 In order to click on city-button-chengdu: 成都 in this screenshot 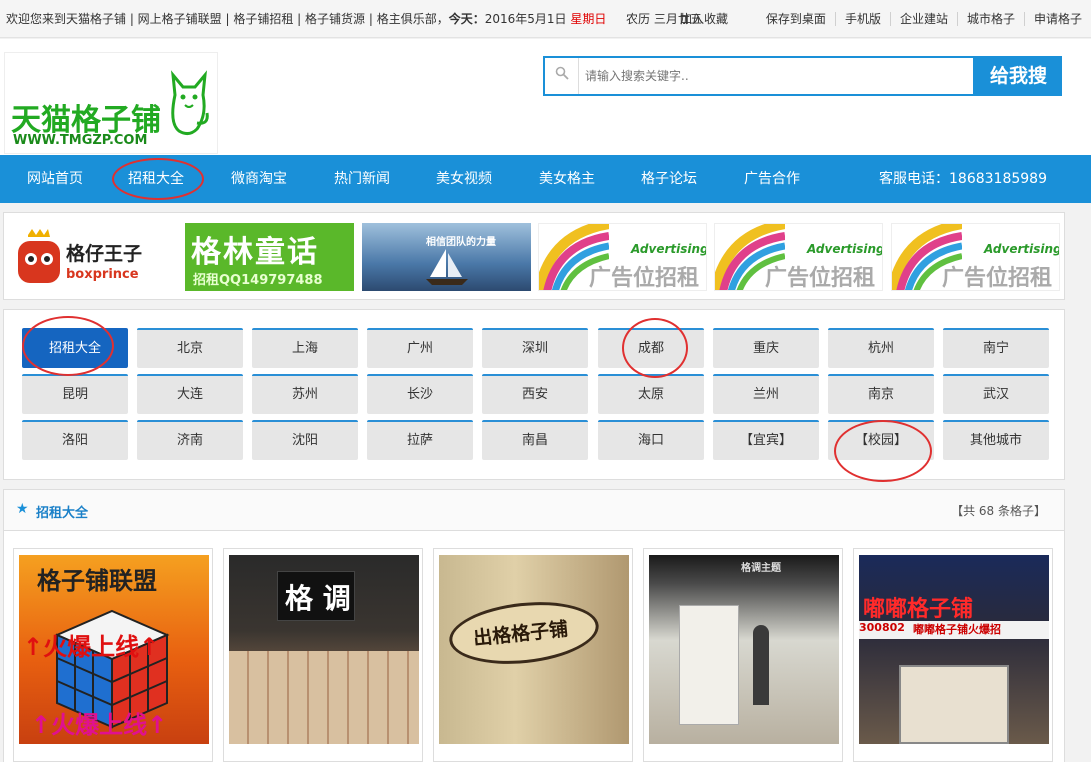, I will do `click(651, 348)`.